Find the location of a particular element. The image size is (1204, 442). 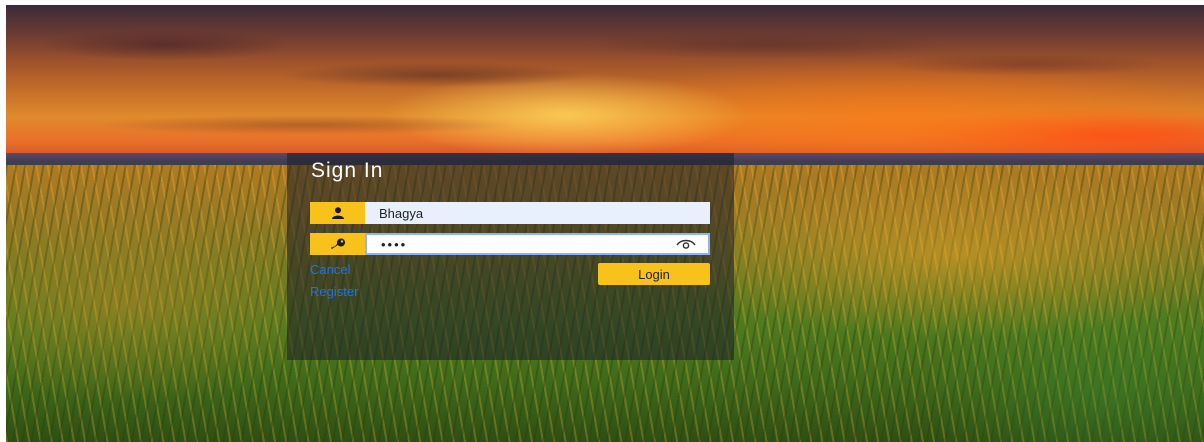

username-row is located at coordinates (510, 213).